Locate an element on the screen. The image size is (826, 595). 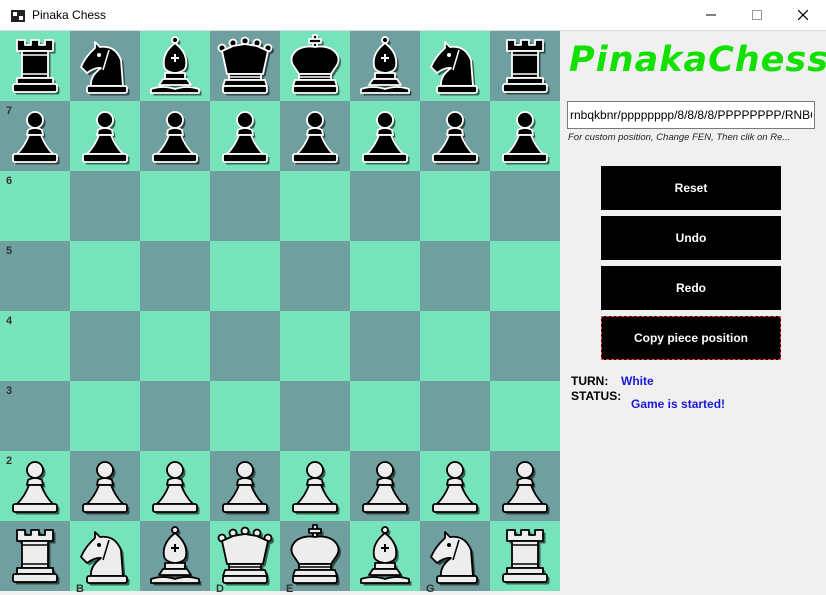
board-square: D is located at coordinates (245, 558).